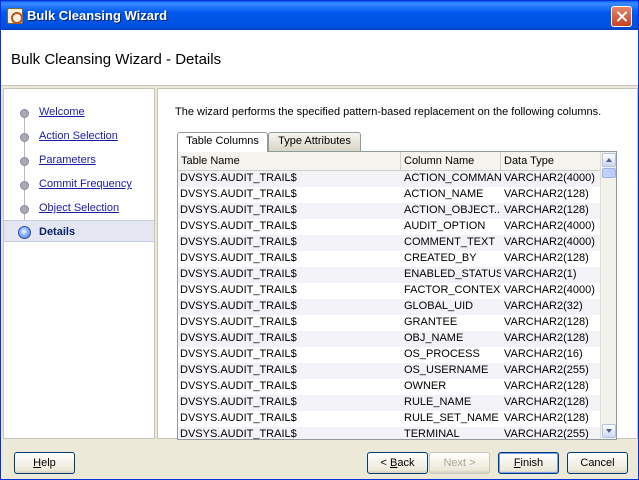 The height and width of the screenshot is (480, 639). I want to click on back-button: < Back, so click(397, 463).